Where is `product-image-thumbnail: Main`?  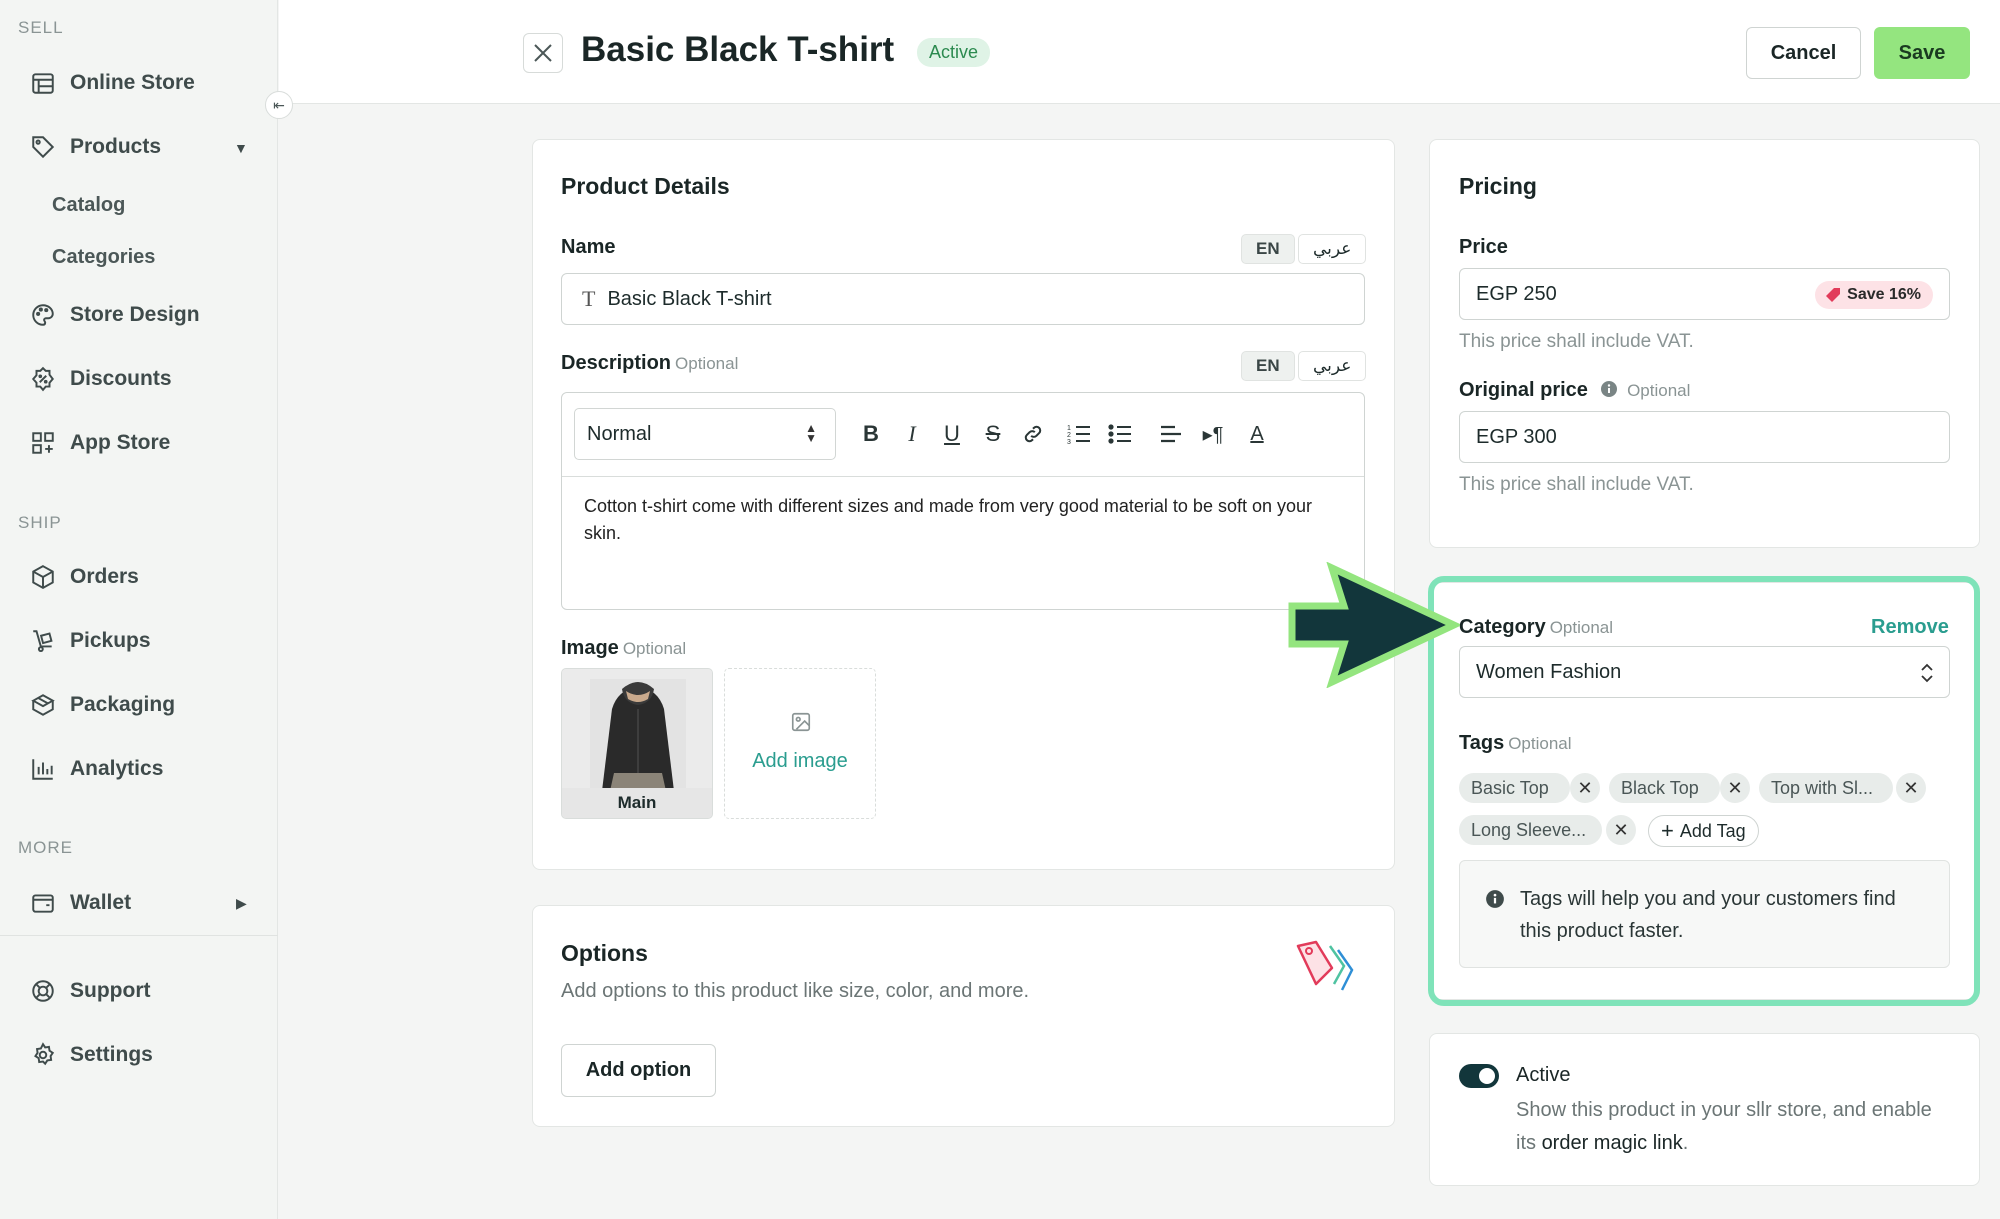
product-image-thumbnail: Main is located at coordinates (637, 743).